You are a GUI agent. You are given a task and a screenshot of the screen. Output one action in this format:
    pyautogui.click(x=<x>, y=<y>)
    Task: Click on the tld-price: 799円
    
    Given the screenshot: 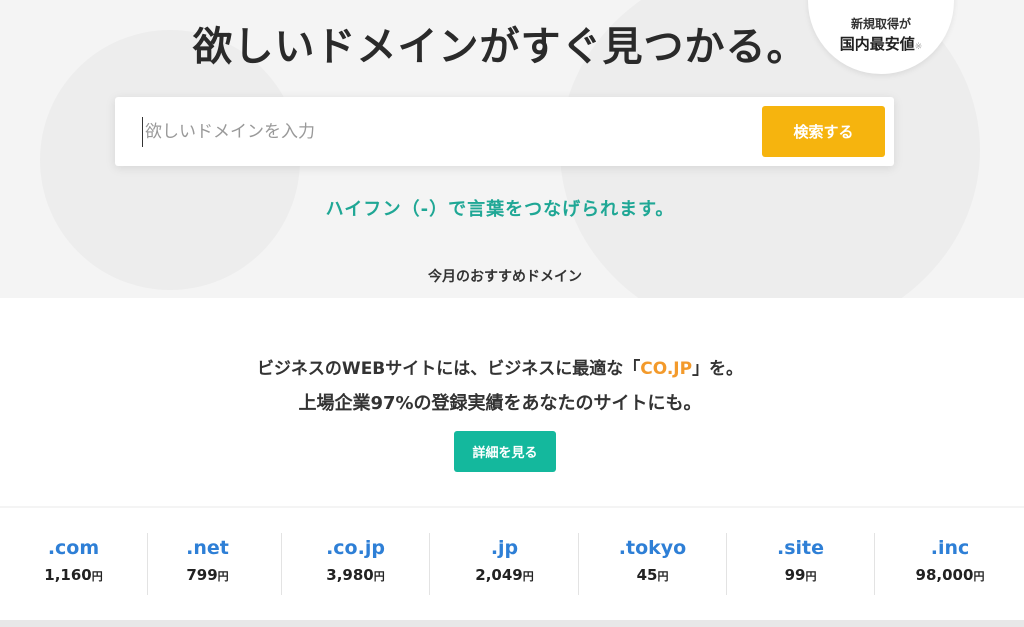 What is the action you would take?
    pyautogui.click(x=207, y=575)
    